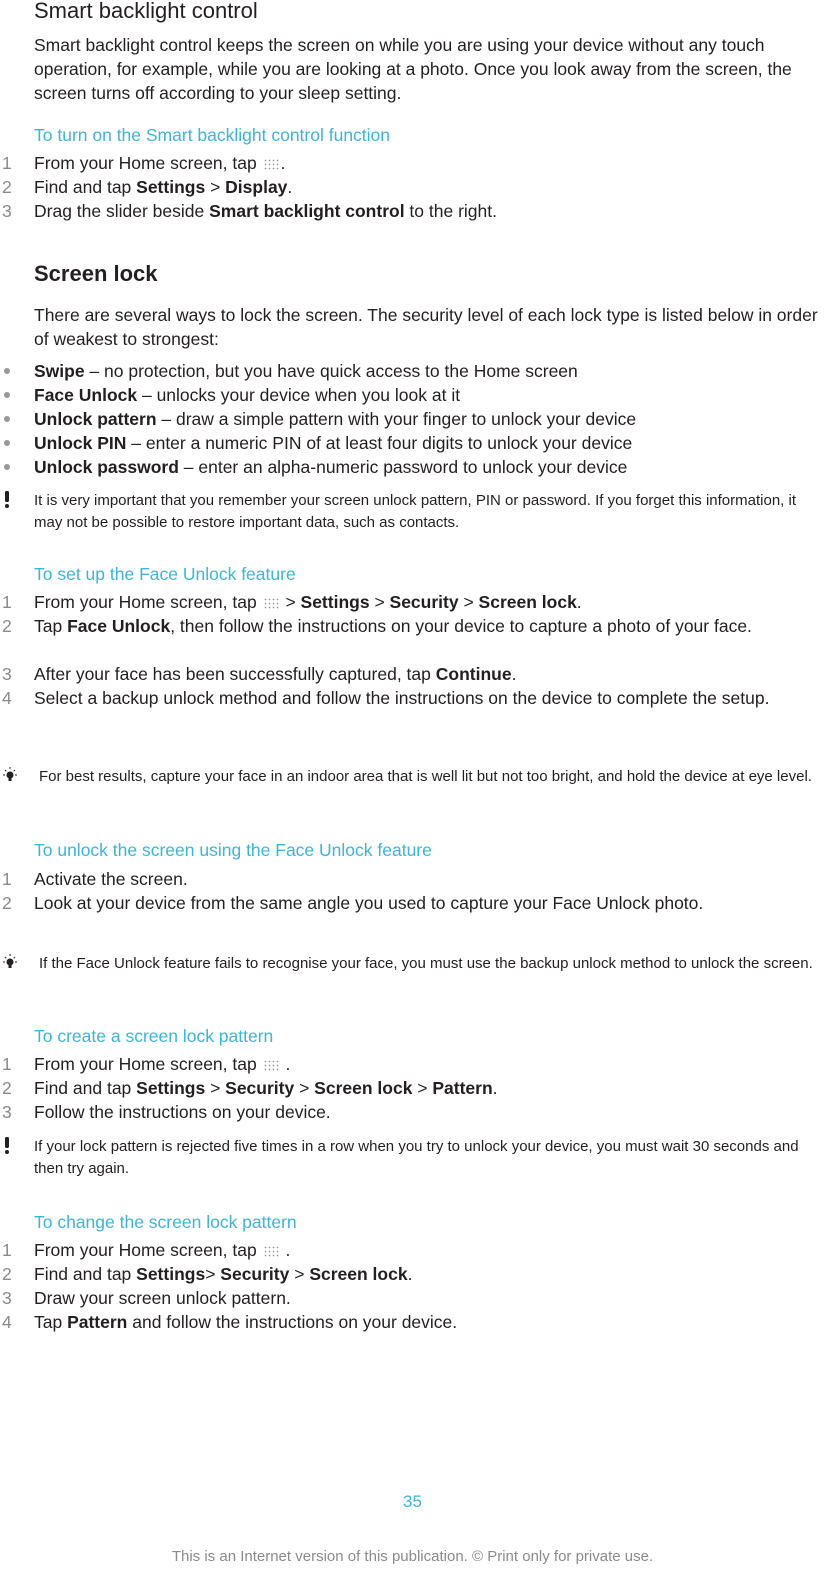 This screenshot has width=825, height=1589. Describe the element at coordinates (111, 879) in the screenshot. I see `step-text: Activate the screen.` at that location.